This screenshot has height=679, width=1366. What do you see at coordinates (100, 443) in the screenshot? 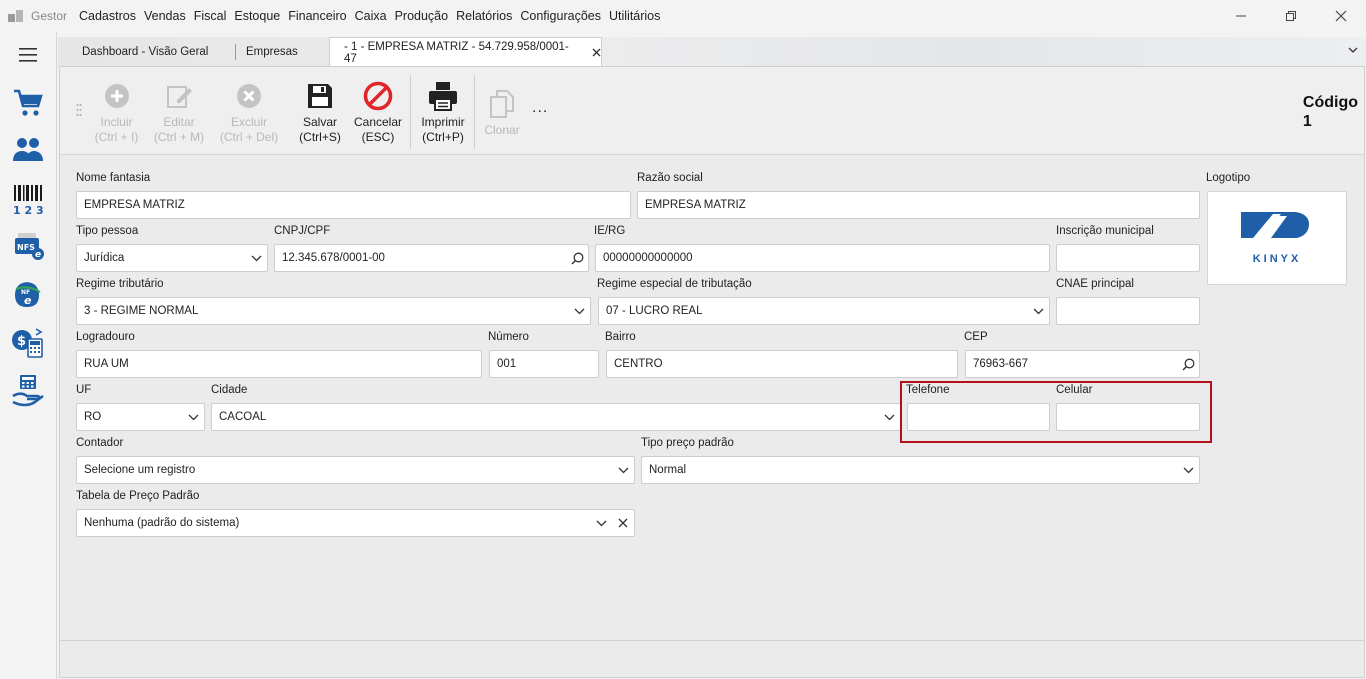
I see `contador-label: Contador` at bounding box center [100, 443].